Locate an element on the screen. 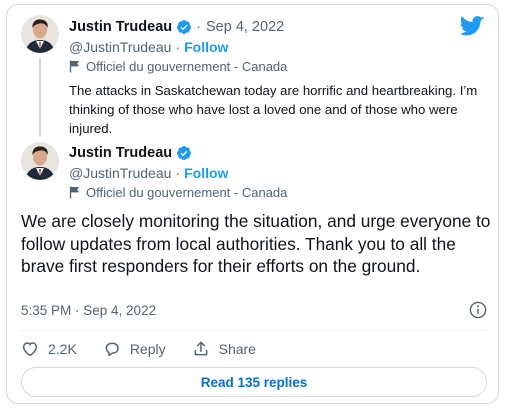 Image resolution: width=505 pixels, height=410 pixels. main-author-name: Justin Trudeau is located at coordinates (120, 153).